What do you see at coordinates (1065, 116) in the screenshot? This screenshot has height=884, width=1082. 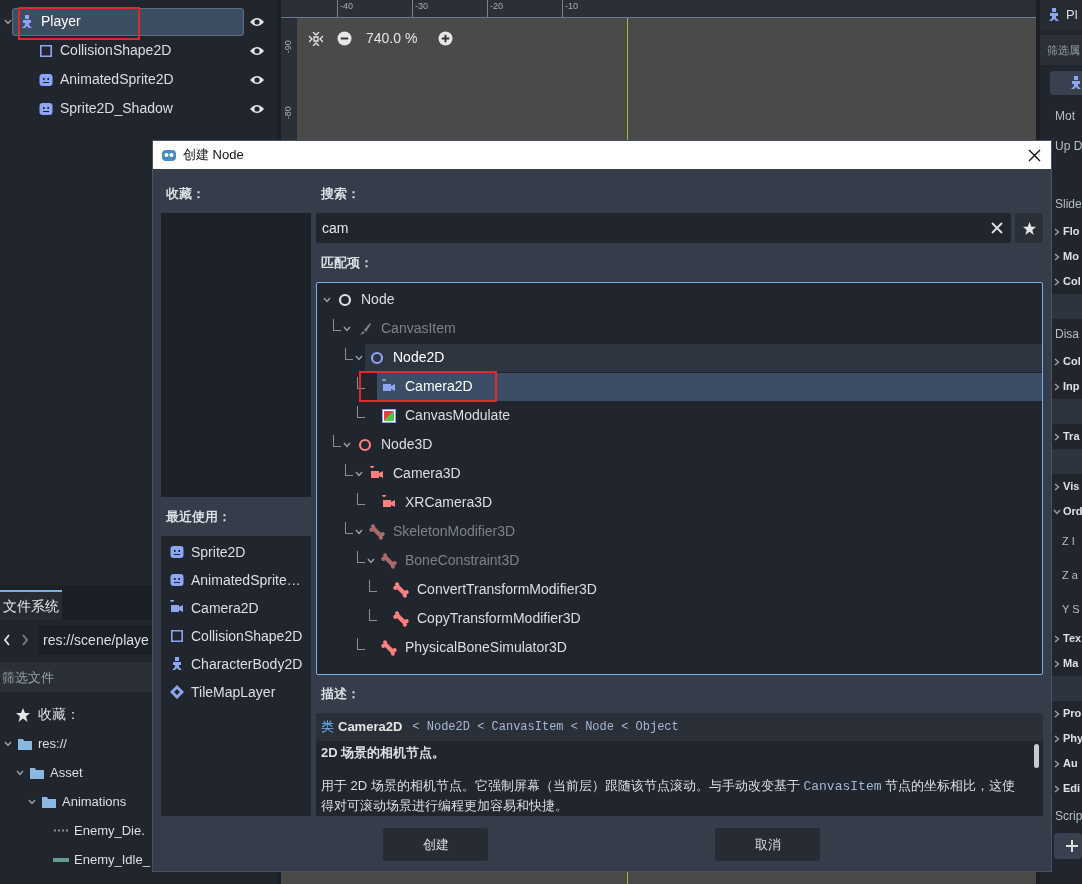 I see `property-label: Mot` at bounding box center [1065, 116].